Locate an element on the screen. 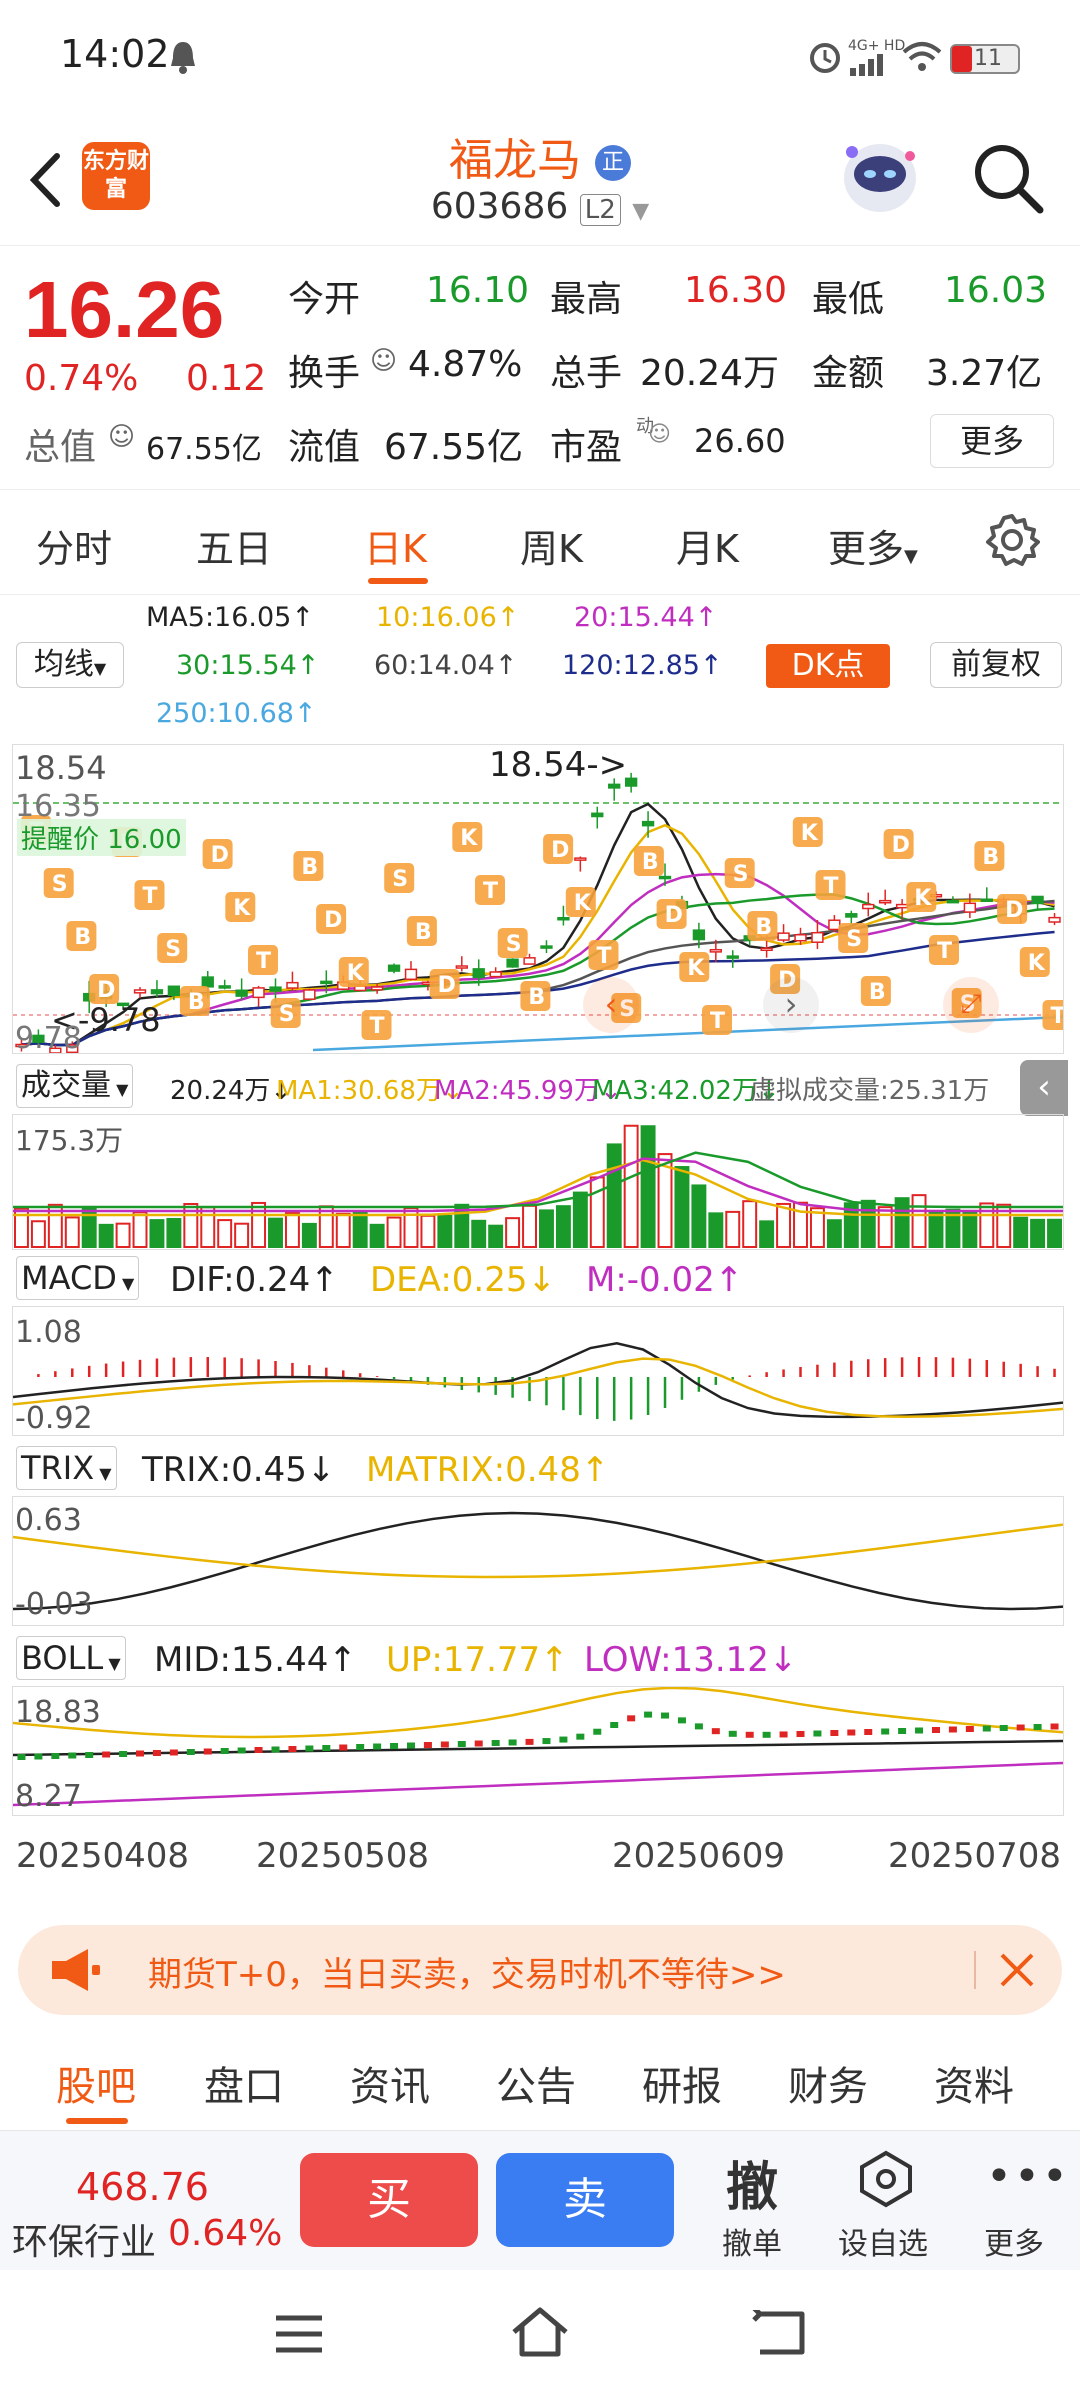 The height and width of the screenshot is (2400, 1080). pe-value: 26.60 is located at coordinates (740, 441).